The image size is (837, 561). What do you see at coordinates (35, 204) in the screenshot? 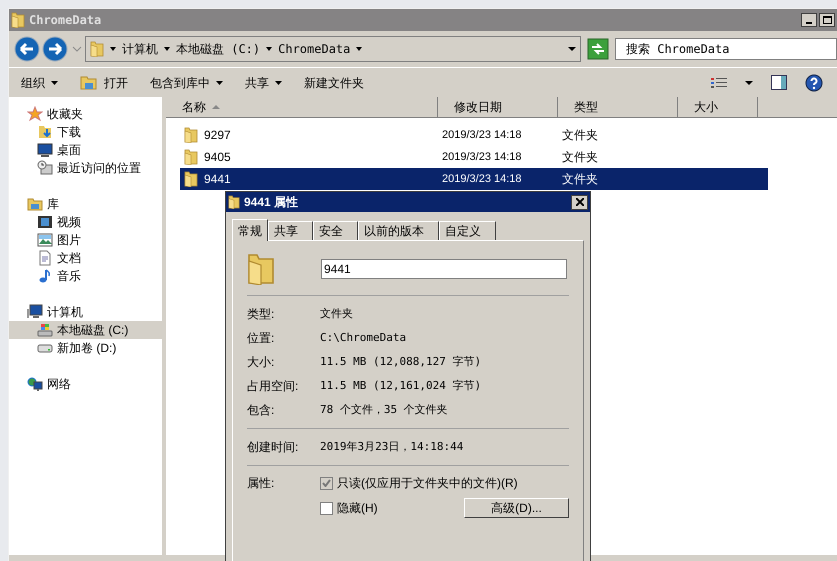
I see `library-folder-icon` at bounding box center [35, 204].